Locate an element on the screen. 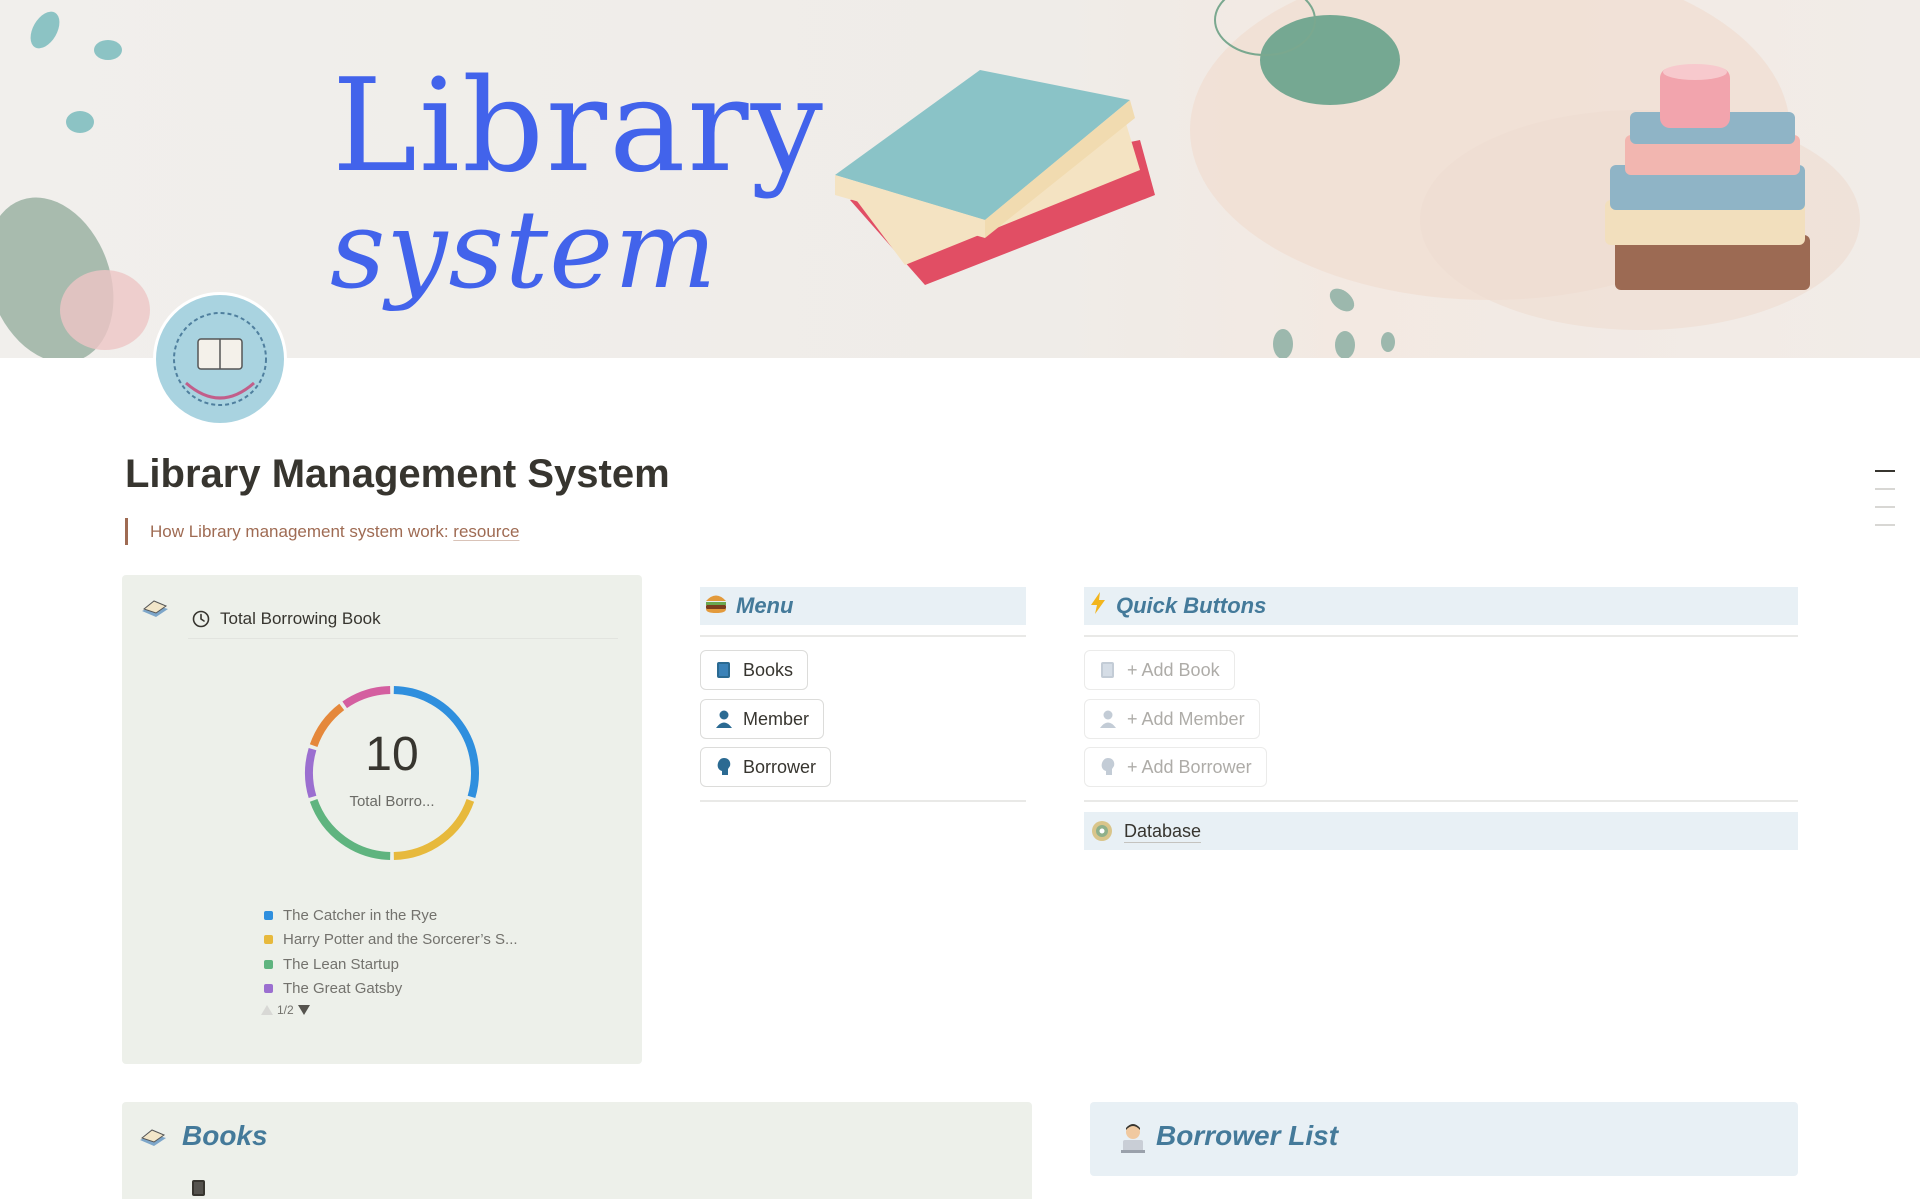 This screenshot has width=1920, height=1199. table-of-contents-mini is located at coordinates (1886, 506).